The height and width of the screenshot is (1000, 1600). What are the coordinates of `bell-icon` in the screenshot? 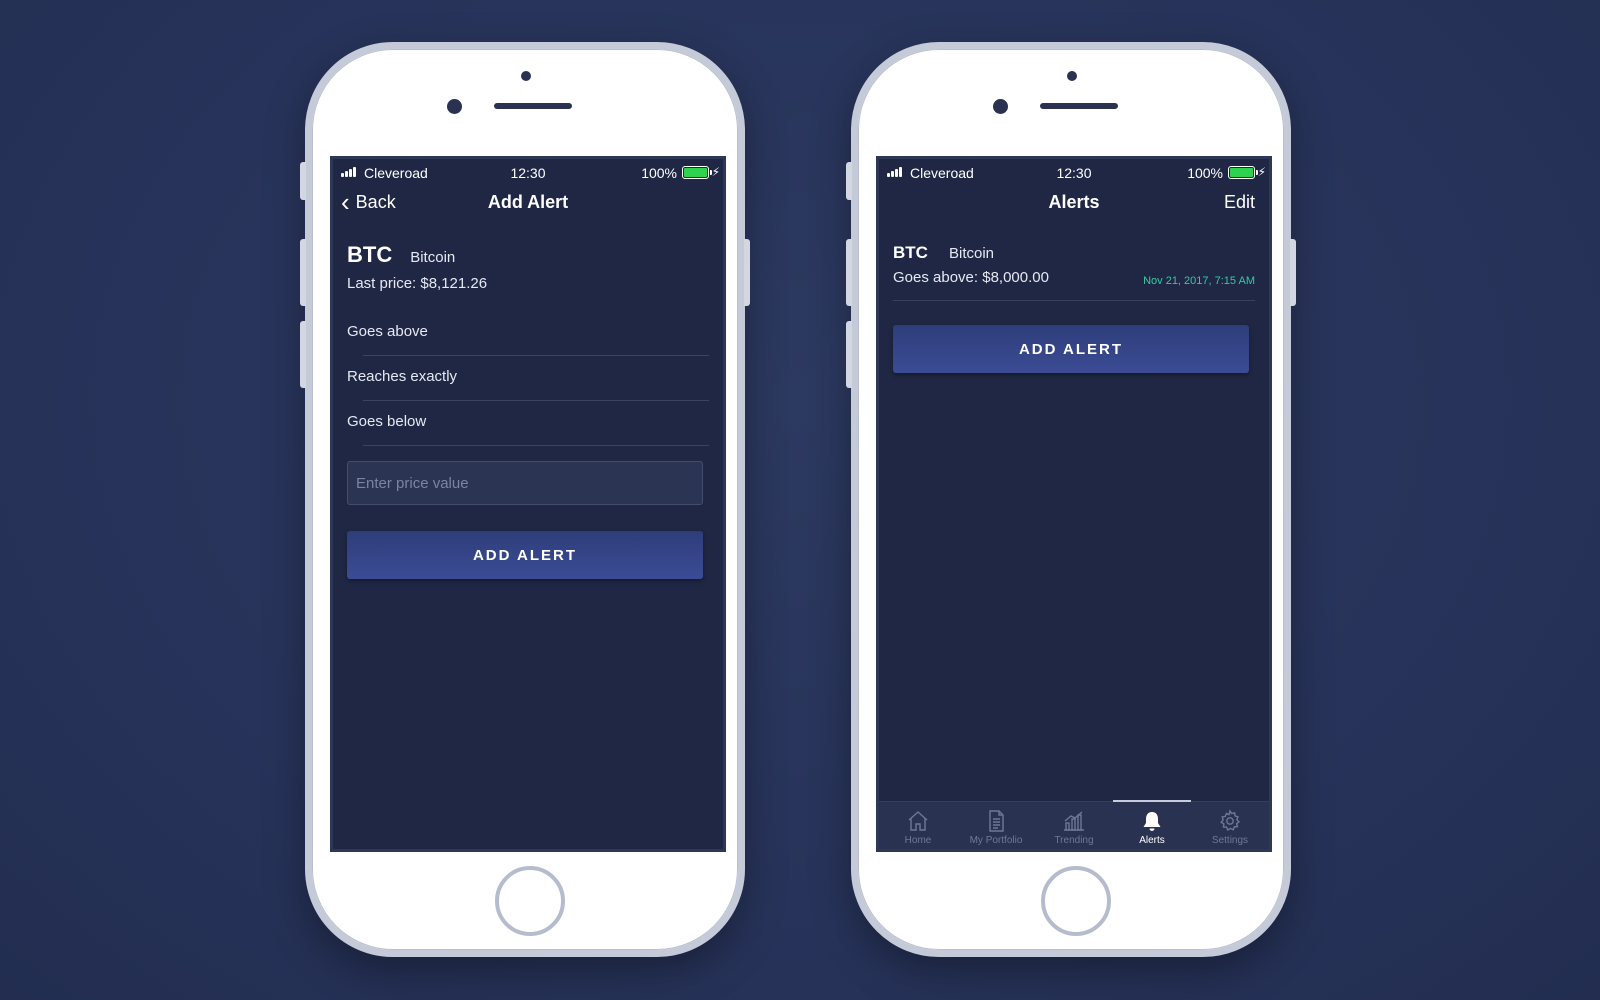 It's located at (1152, 821).